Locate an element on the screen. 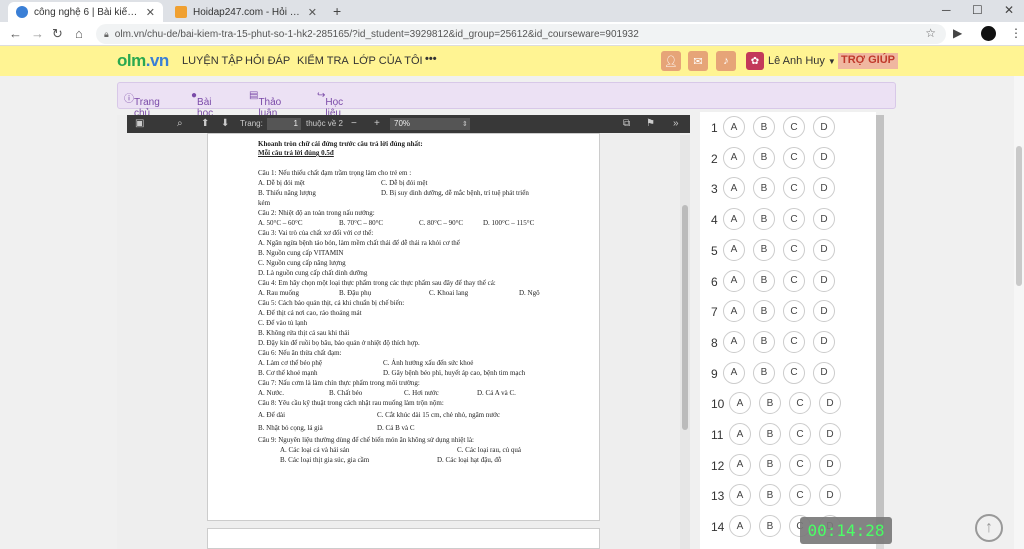 Image resolution: width=1024 pixels, height=549 pixels. answer-scroll-thumb is located at coordinates (880, 320).